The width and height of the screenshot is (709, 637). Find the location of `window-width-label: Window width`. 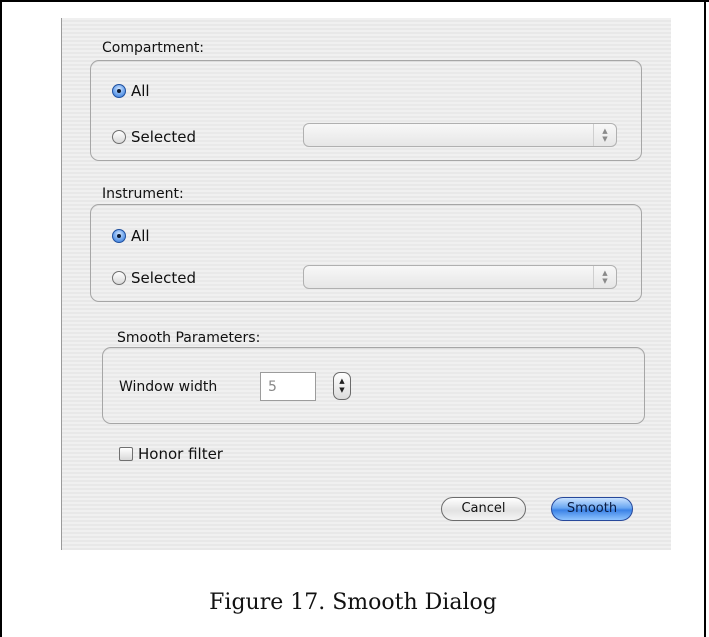

window-width-label: Window width is located at coordinates (168, 387).